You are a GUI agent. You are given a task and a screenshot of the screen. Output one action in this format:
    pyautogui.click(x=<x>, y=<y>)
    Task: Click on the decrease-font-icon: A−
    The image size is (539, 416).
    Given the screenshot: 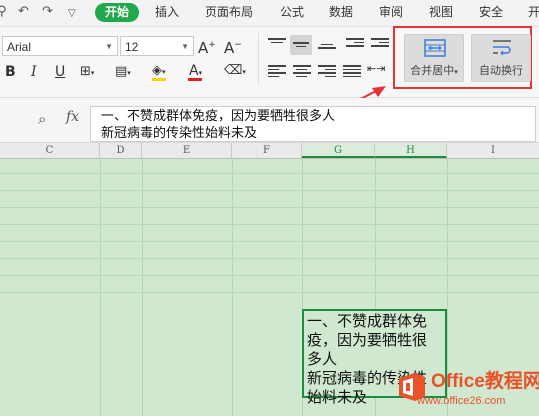 What is the action you would take?
    pyautogui.click(x=233, y=46)
    